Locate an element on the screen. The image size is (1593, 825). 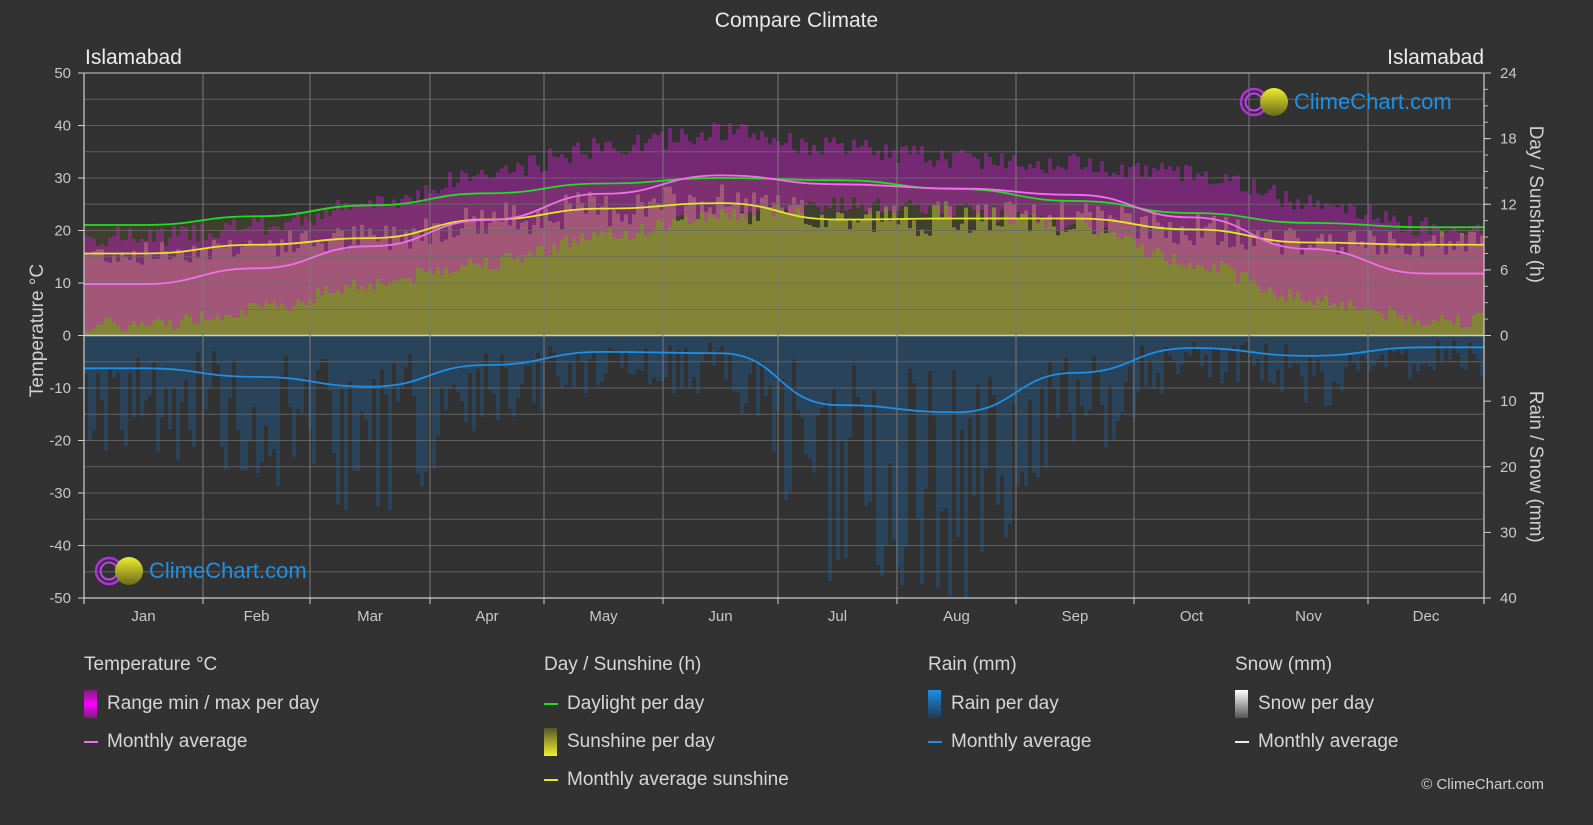
right-axis-hours-label: 24 is located at coordinates (1508, 73).